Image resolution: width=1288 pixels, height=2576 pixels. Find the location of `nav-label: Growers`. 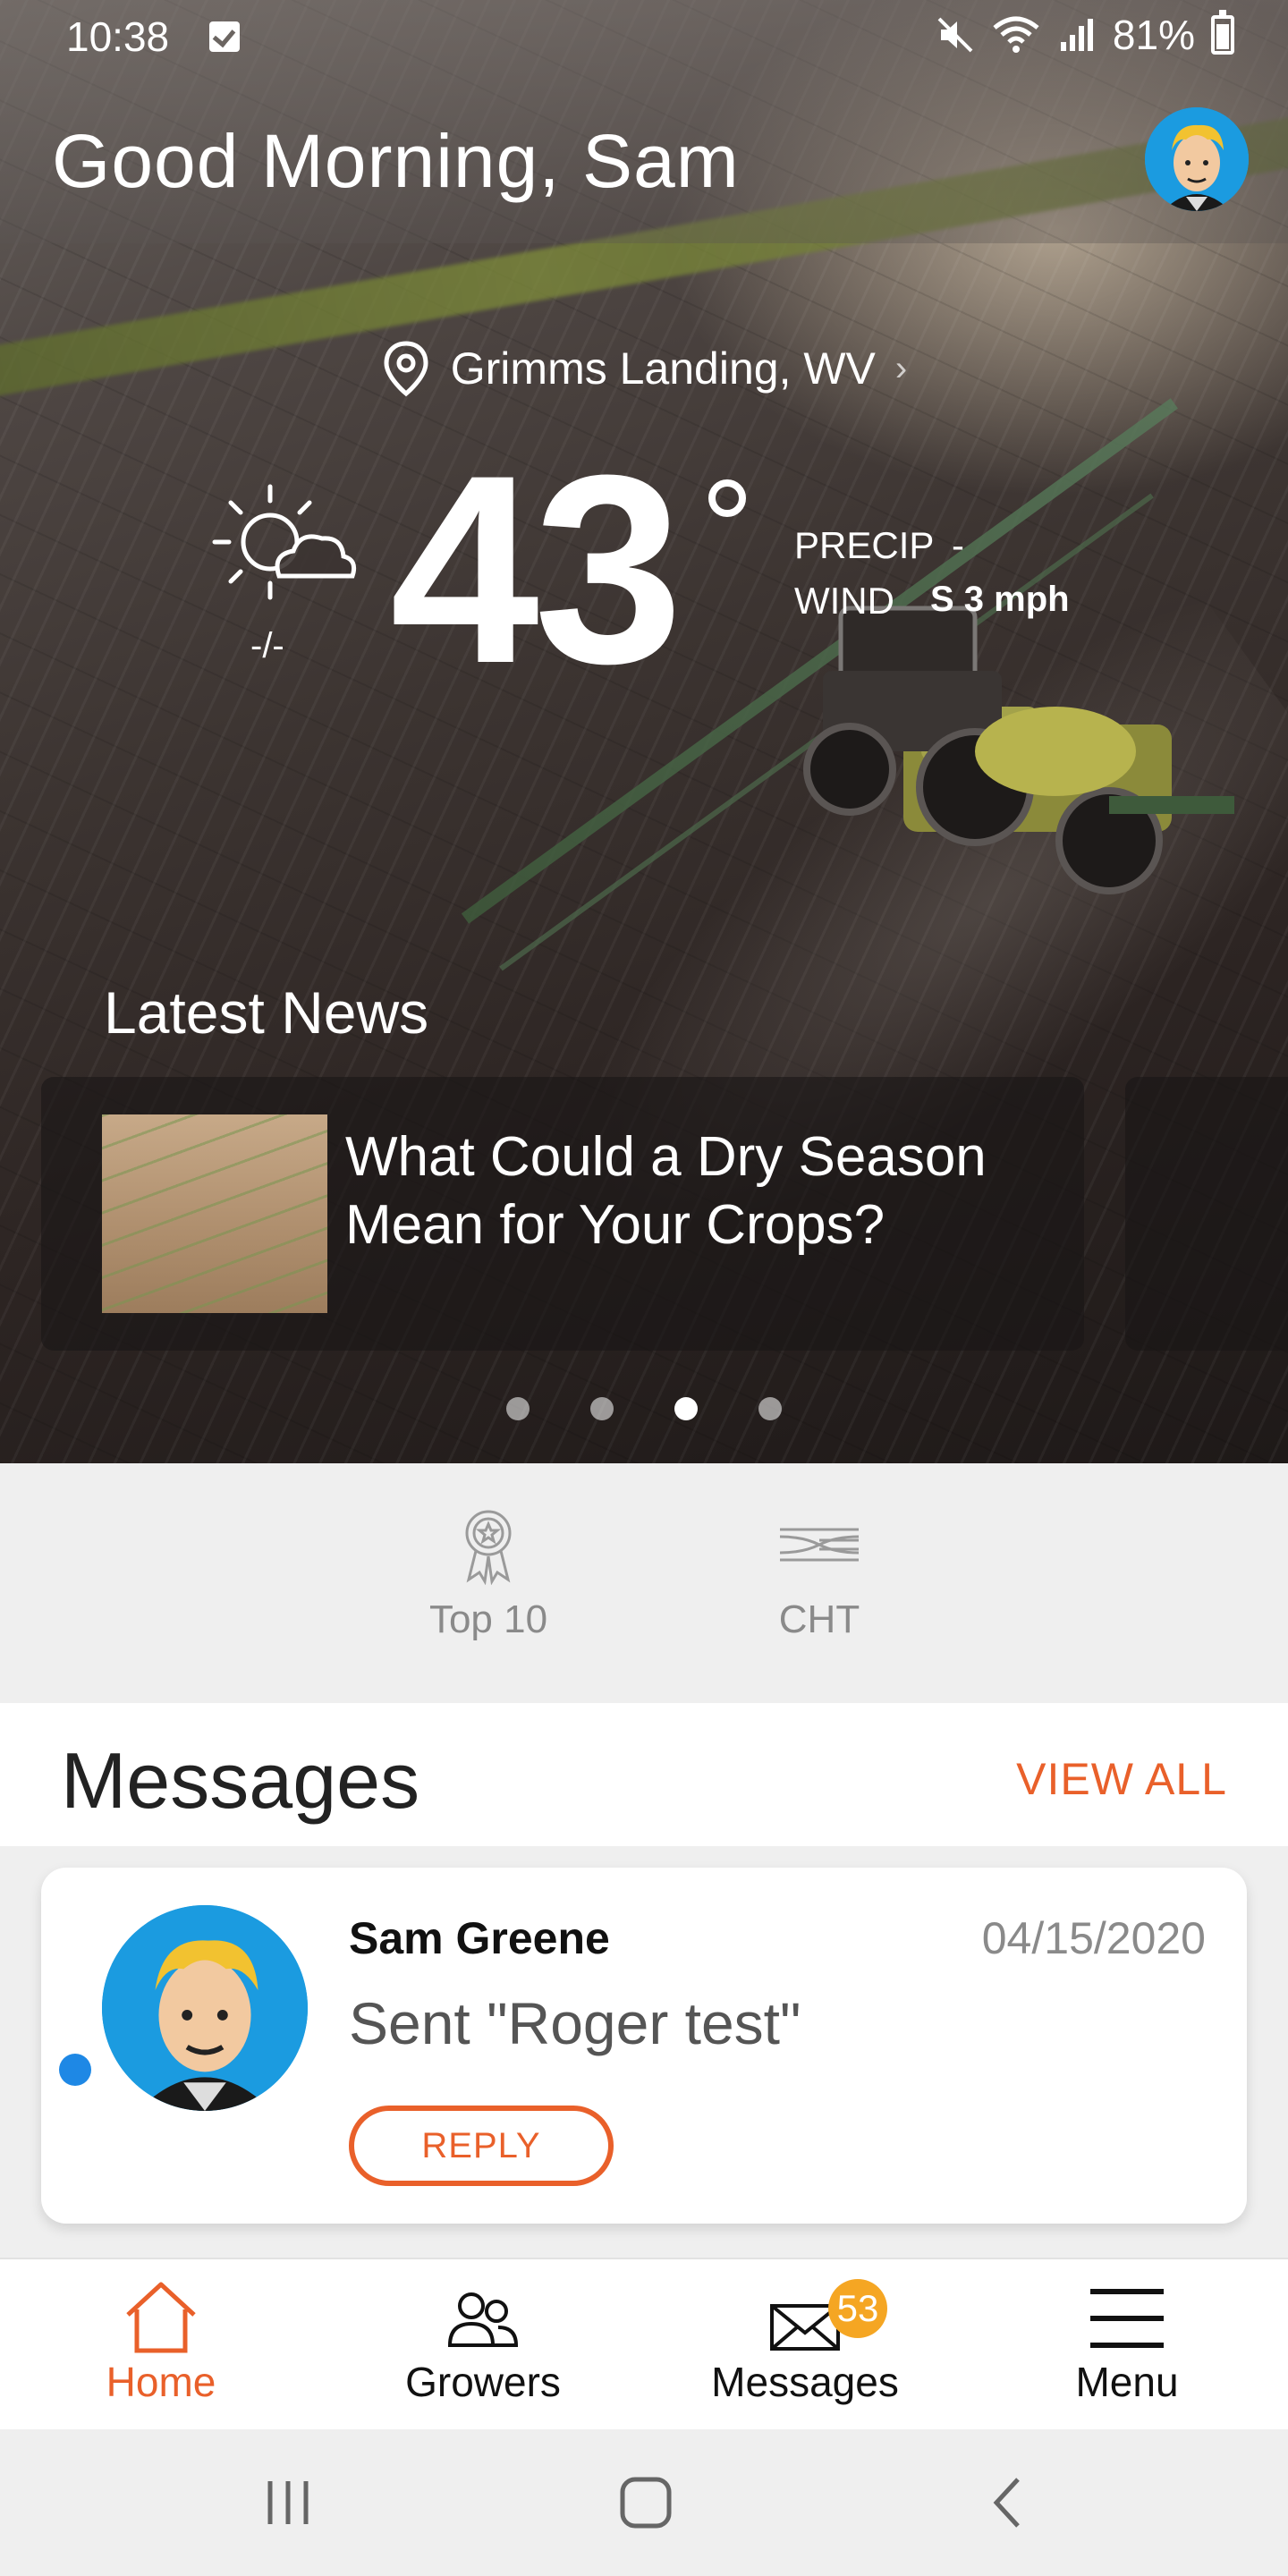

nav-label: Growers is located at coordinates (483, 2382).